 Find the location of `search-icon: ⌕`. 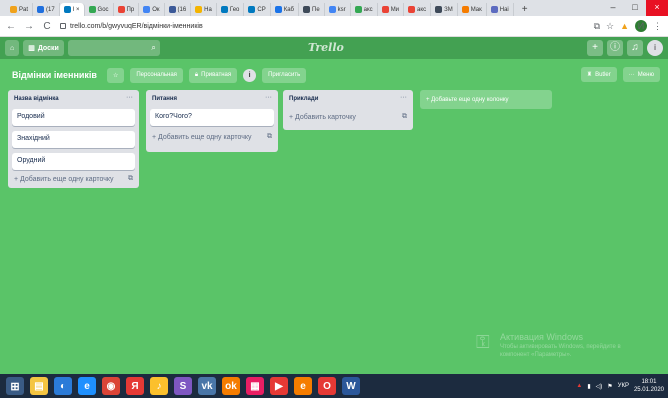

search-icon: ⌕ is located at coordinates (153, 47).